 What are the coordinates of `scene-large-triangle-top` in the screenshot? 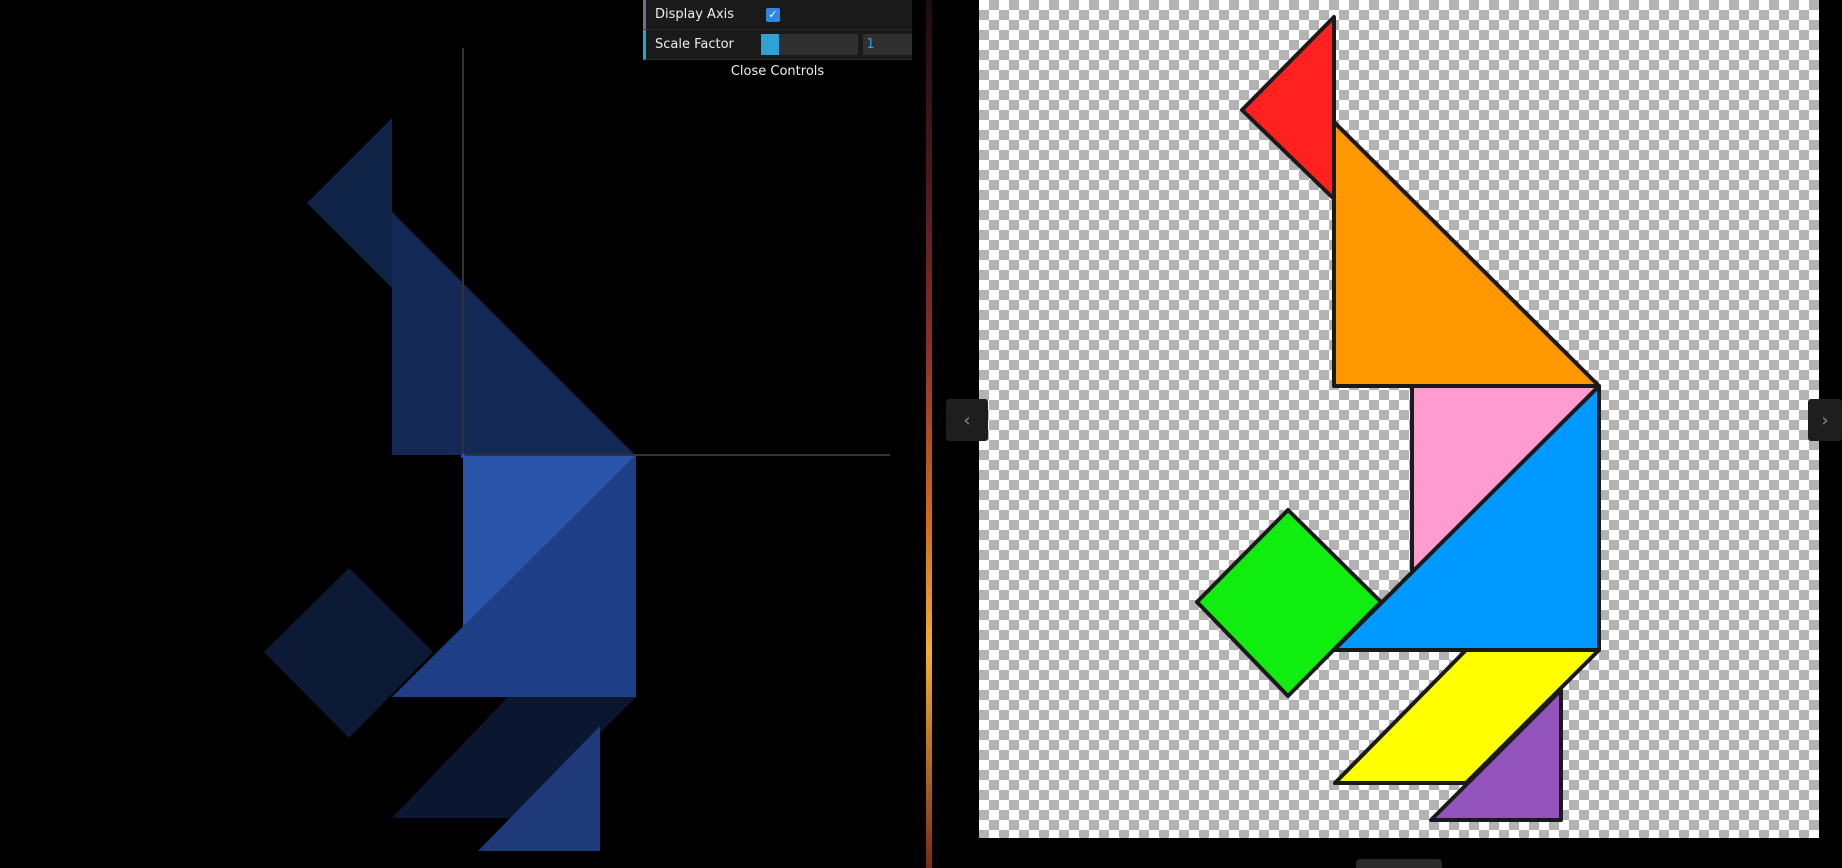 It's located at (513, 333).